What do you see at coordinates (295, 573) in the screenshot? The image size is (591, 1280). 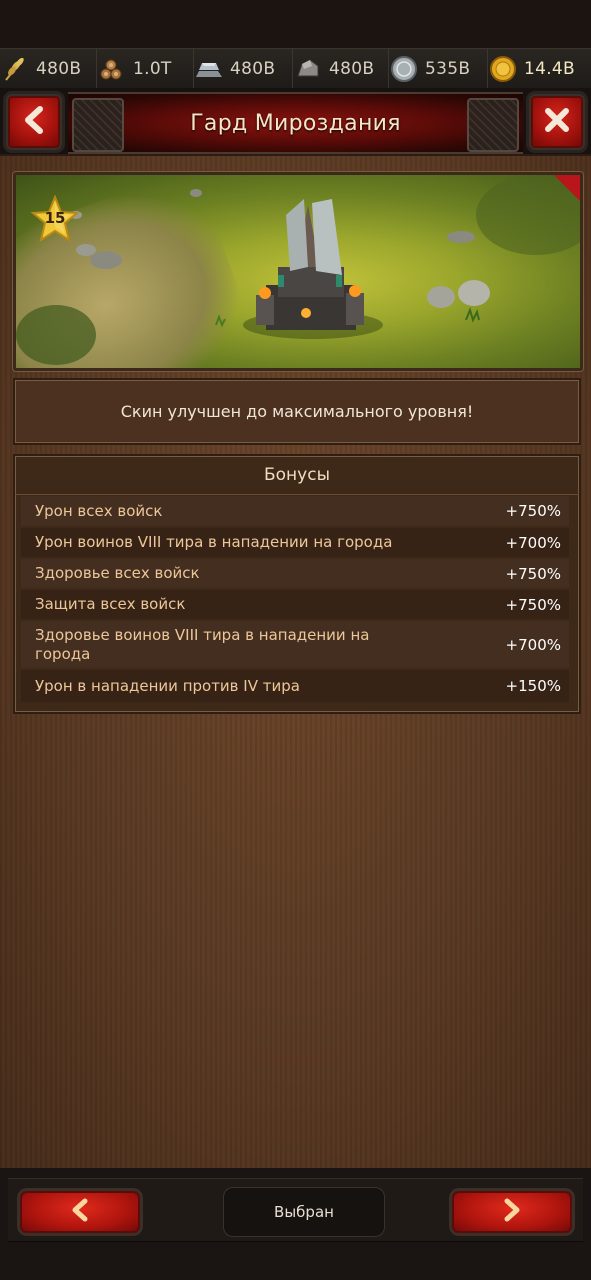 I see `bonus-row: Здоровье всех войск +750%` at bounding box center [295, 573].